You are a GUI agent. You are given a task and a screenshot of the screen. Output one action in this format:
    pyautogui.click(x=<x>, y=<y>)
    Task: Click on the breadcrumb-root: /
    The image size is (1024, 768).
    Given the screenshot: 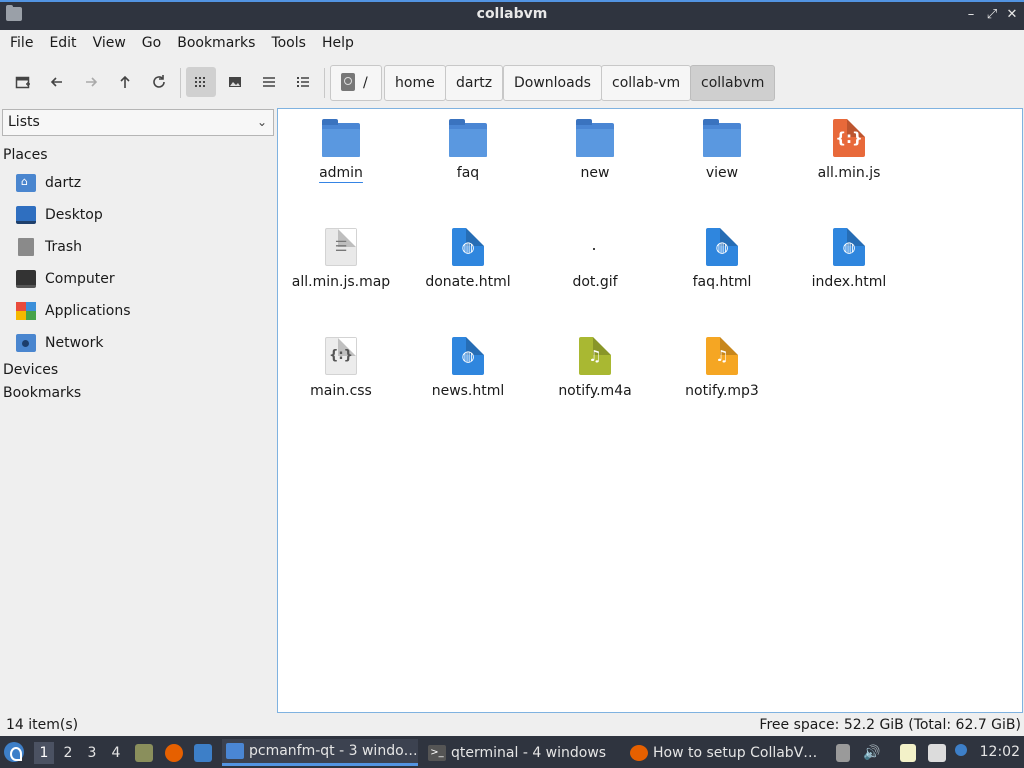 What is the action you would take?
    pyautogui.click(x=356, y=83)
    